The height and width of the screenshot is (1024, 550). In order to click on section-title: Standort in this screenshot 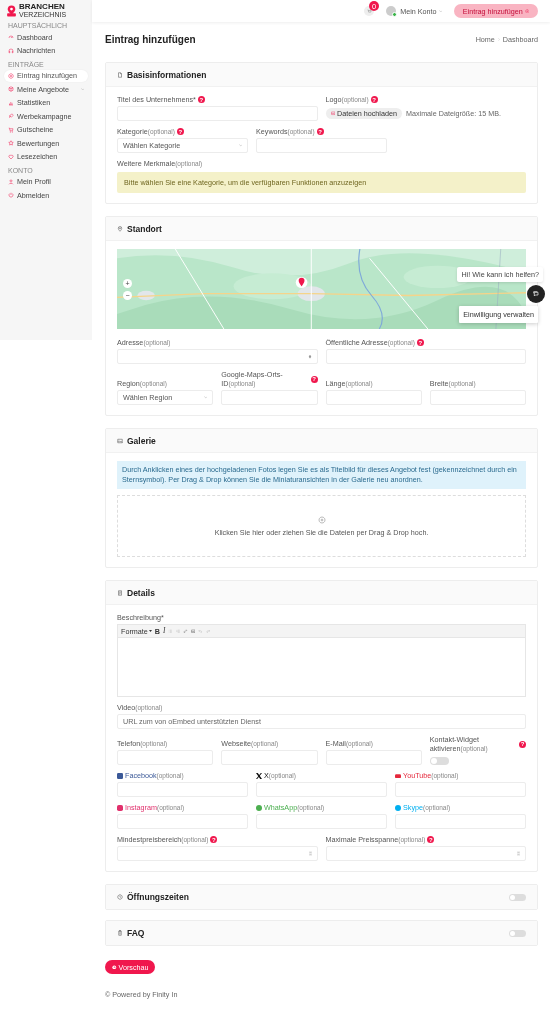, I will do `click(144, 228)`.